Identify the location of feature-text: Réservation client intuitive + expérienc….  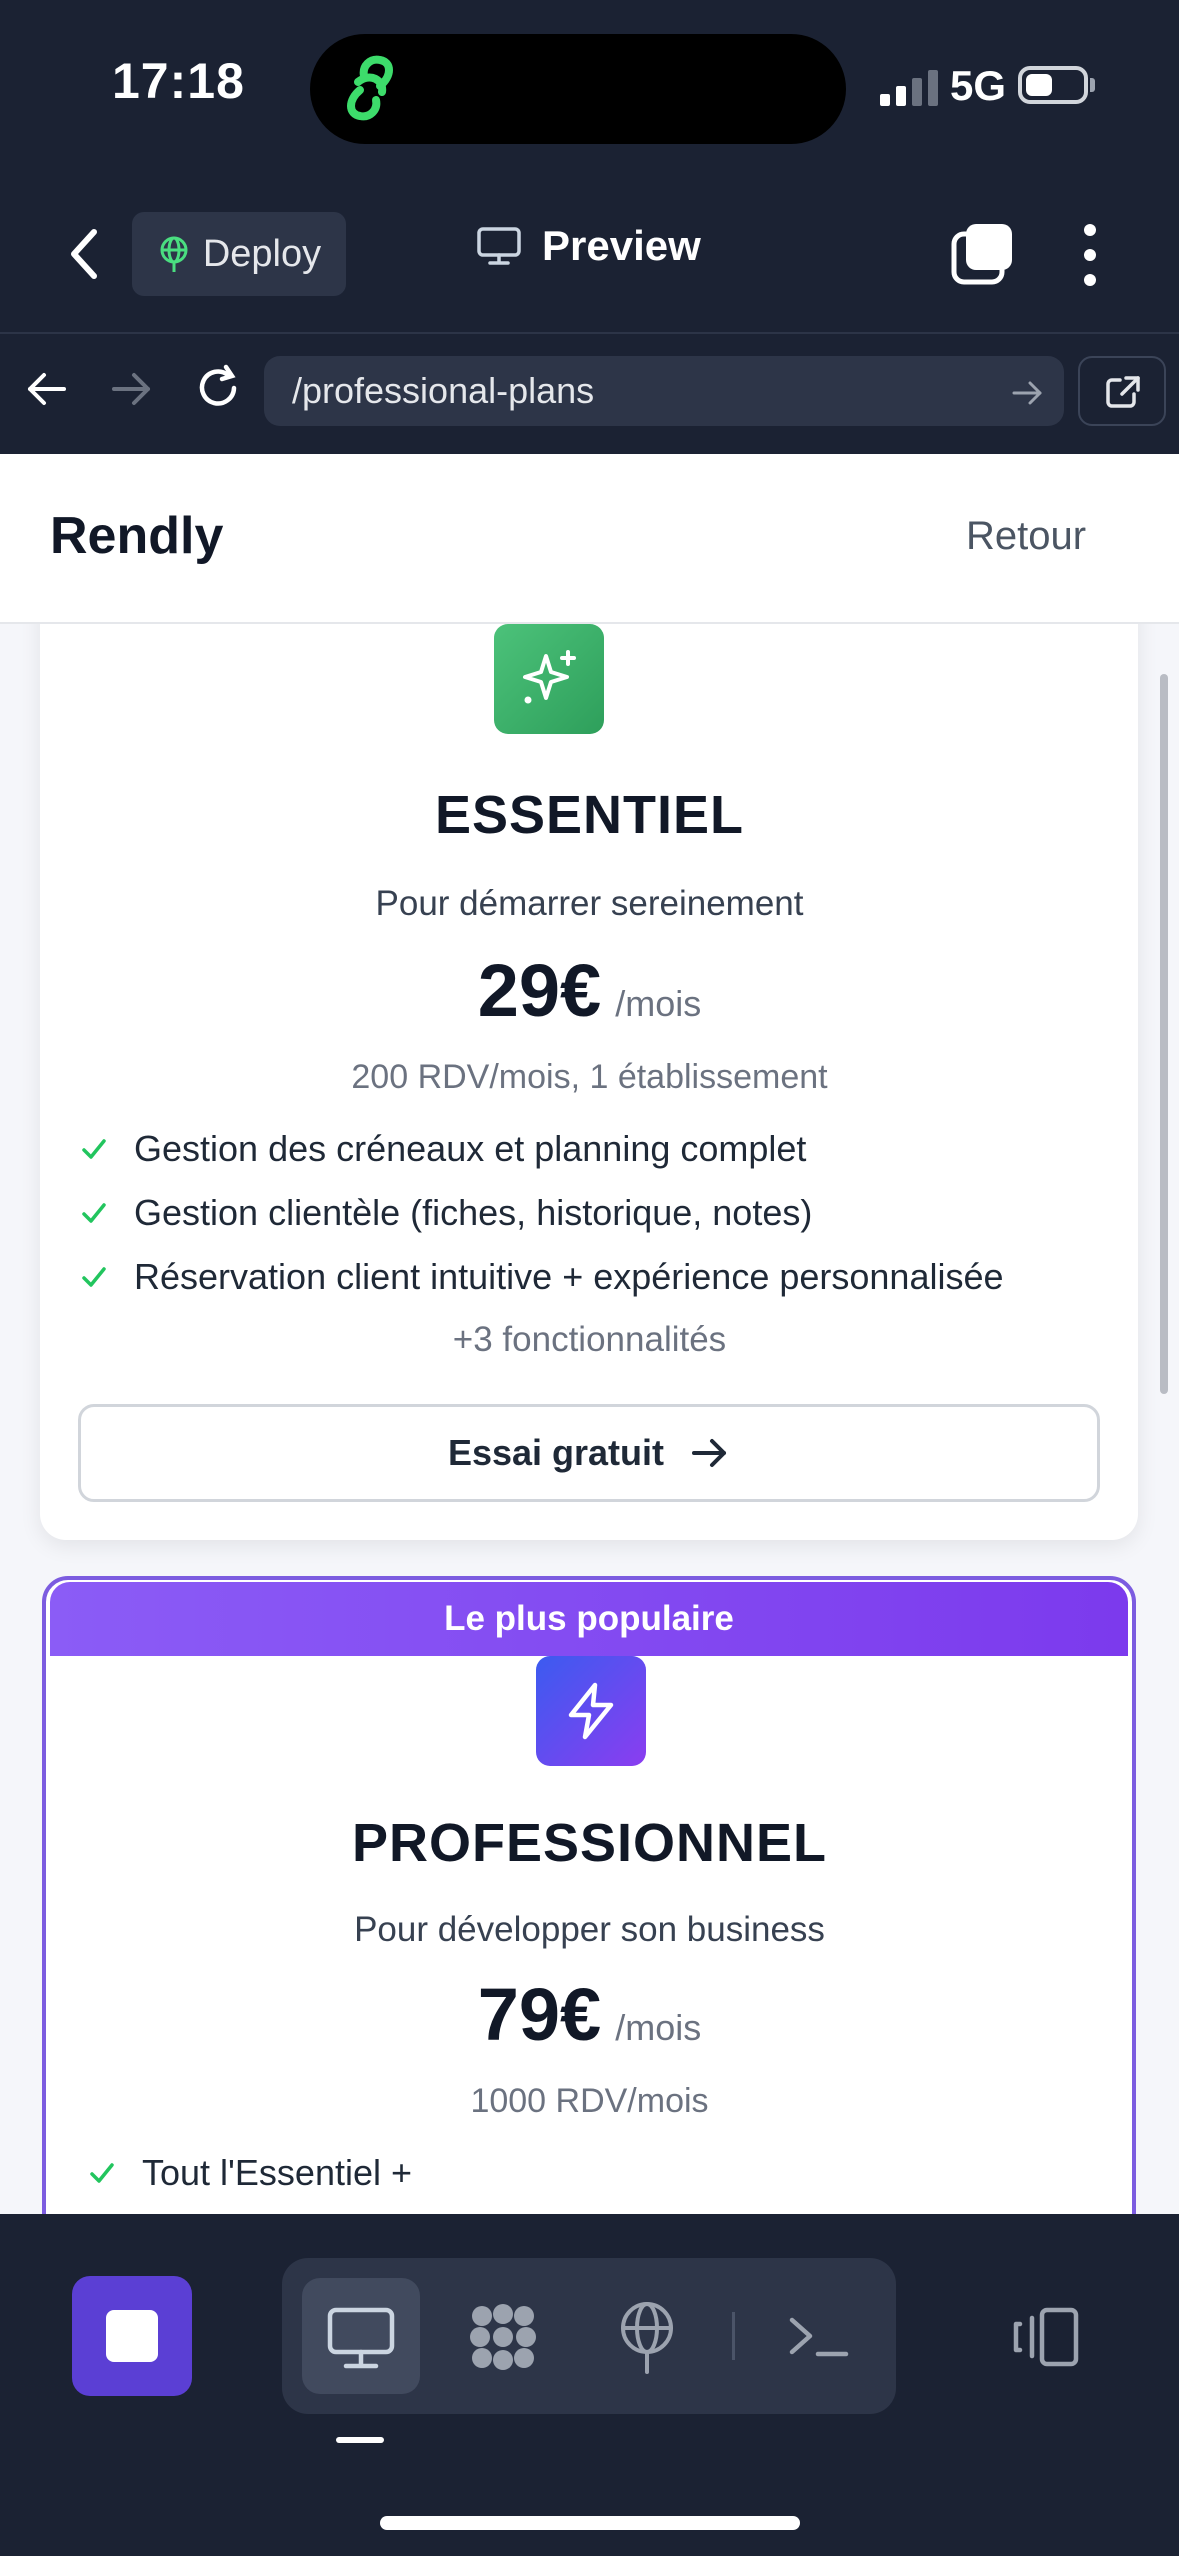
(569, 1276).